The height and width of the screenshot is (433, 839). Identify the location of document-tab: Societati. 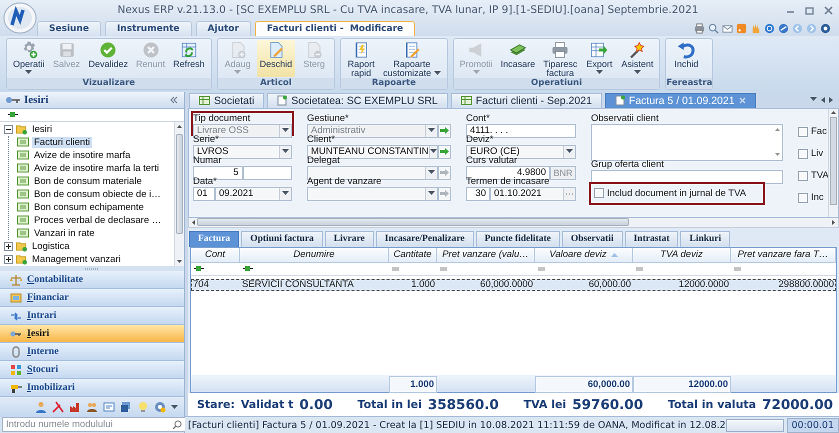
(226, 100).